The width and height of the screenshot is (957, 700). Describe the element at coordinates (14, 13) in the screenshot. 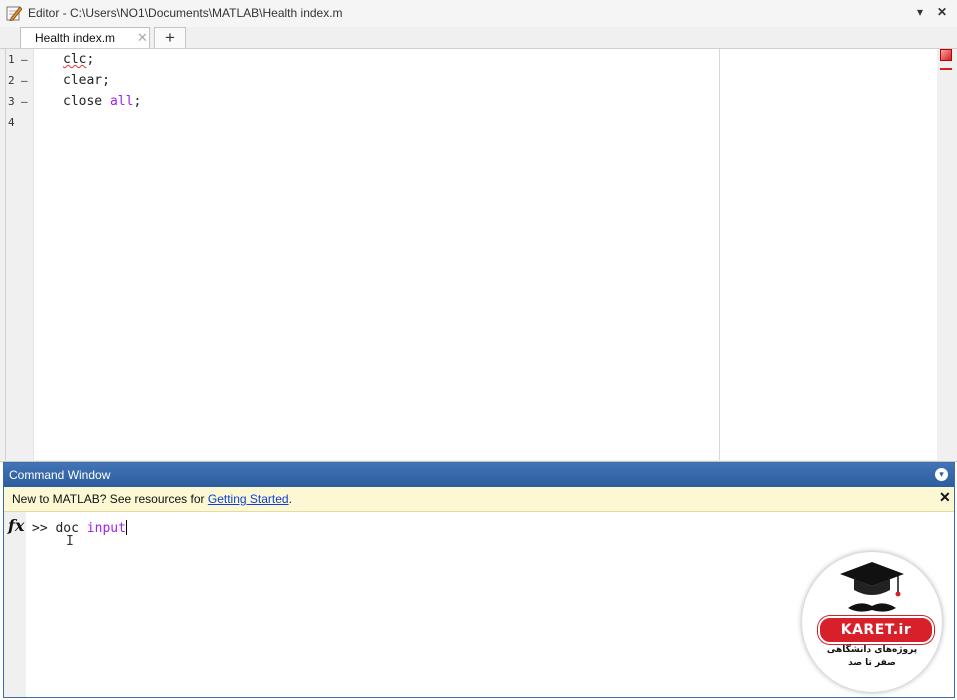

I see `editor-pencil-icon` at that location.